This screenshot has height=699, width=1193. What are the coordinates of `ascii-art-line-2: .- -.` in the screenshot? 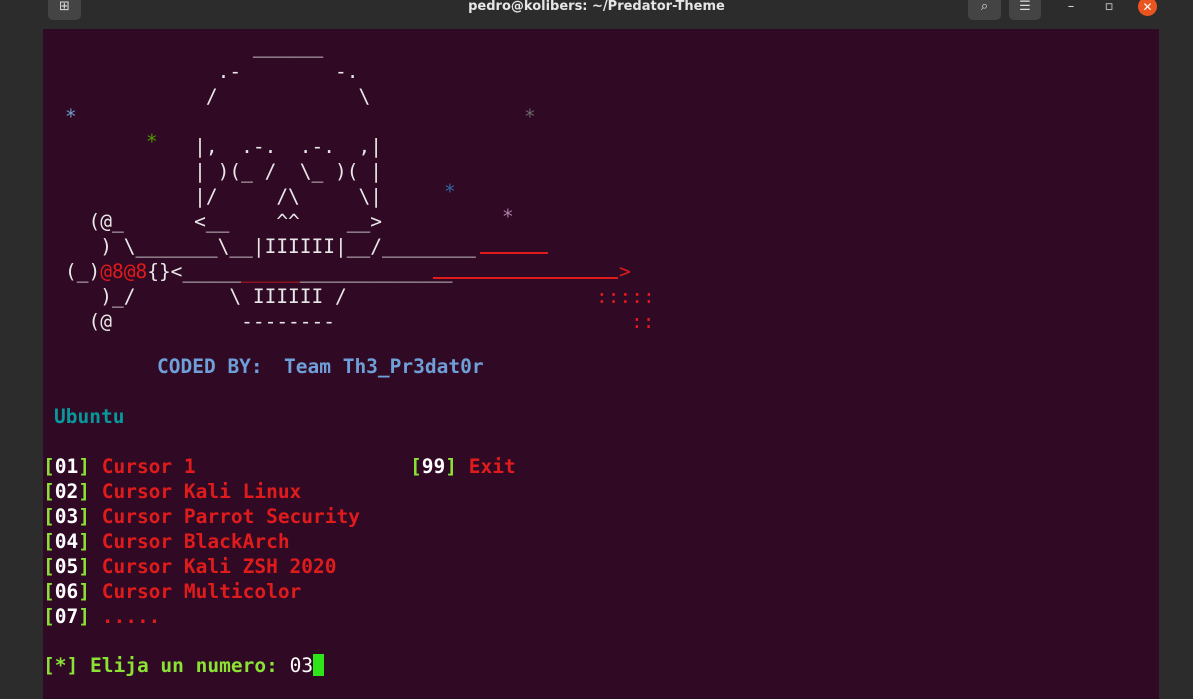 It's located at (212, 71).